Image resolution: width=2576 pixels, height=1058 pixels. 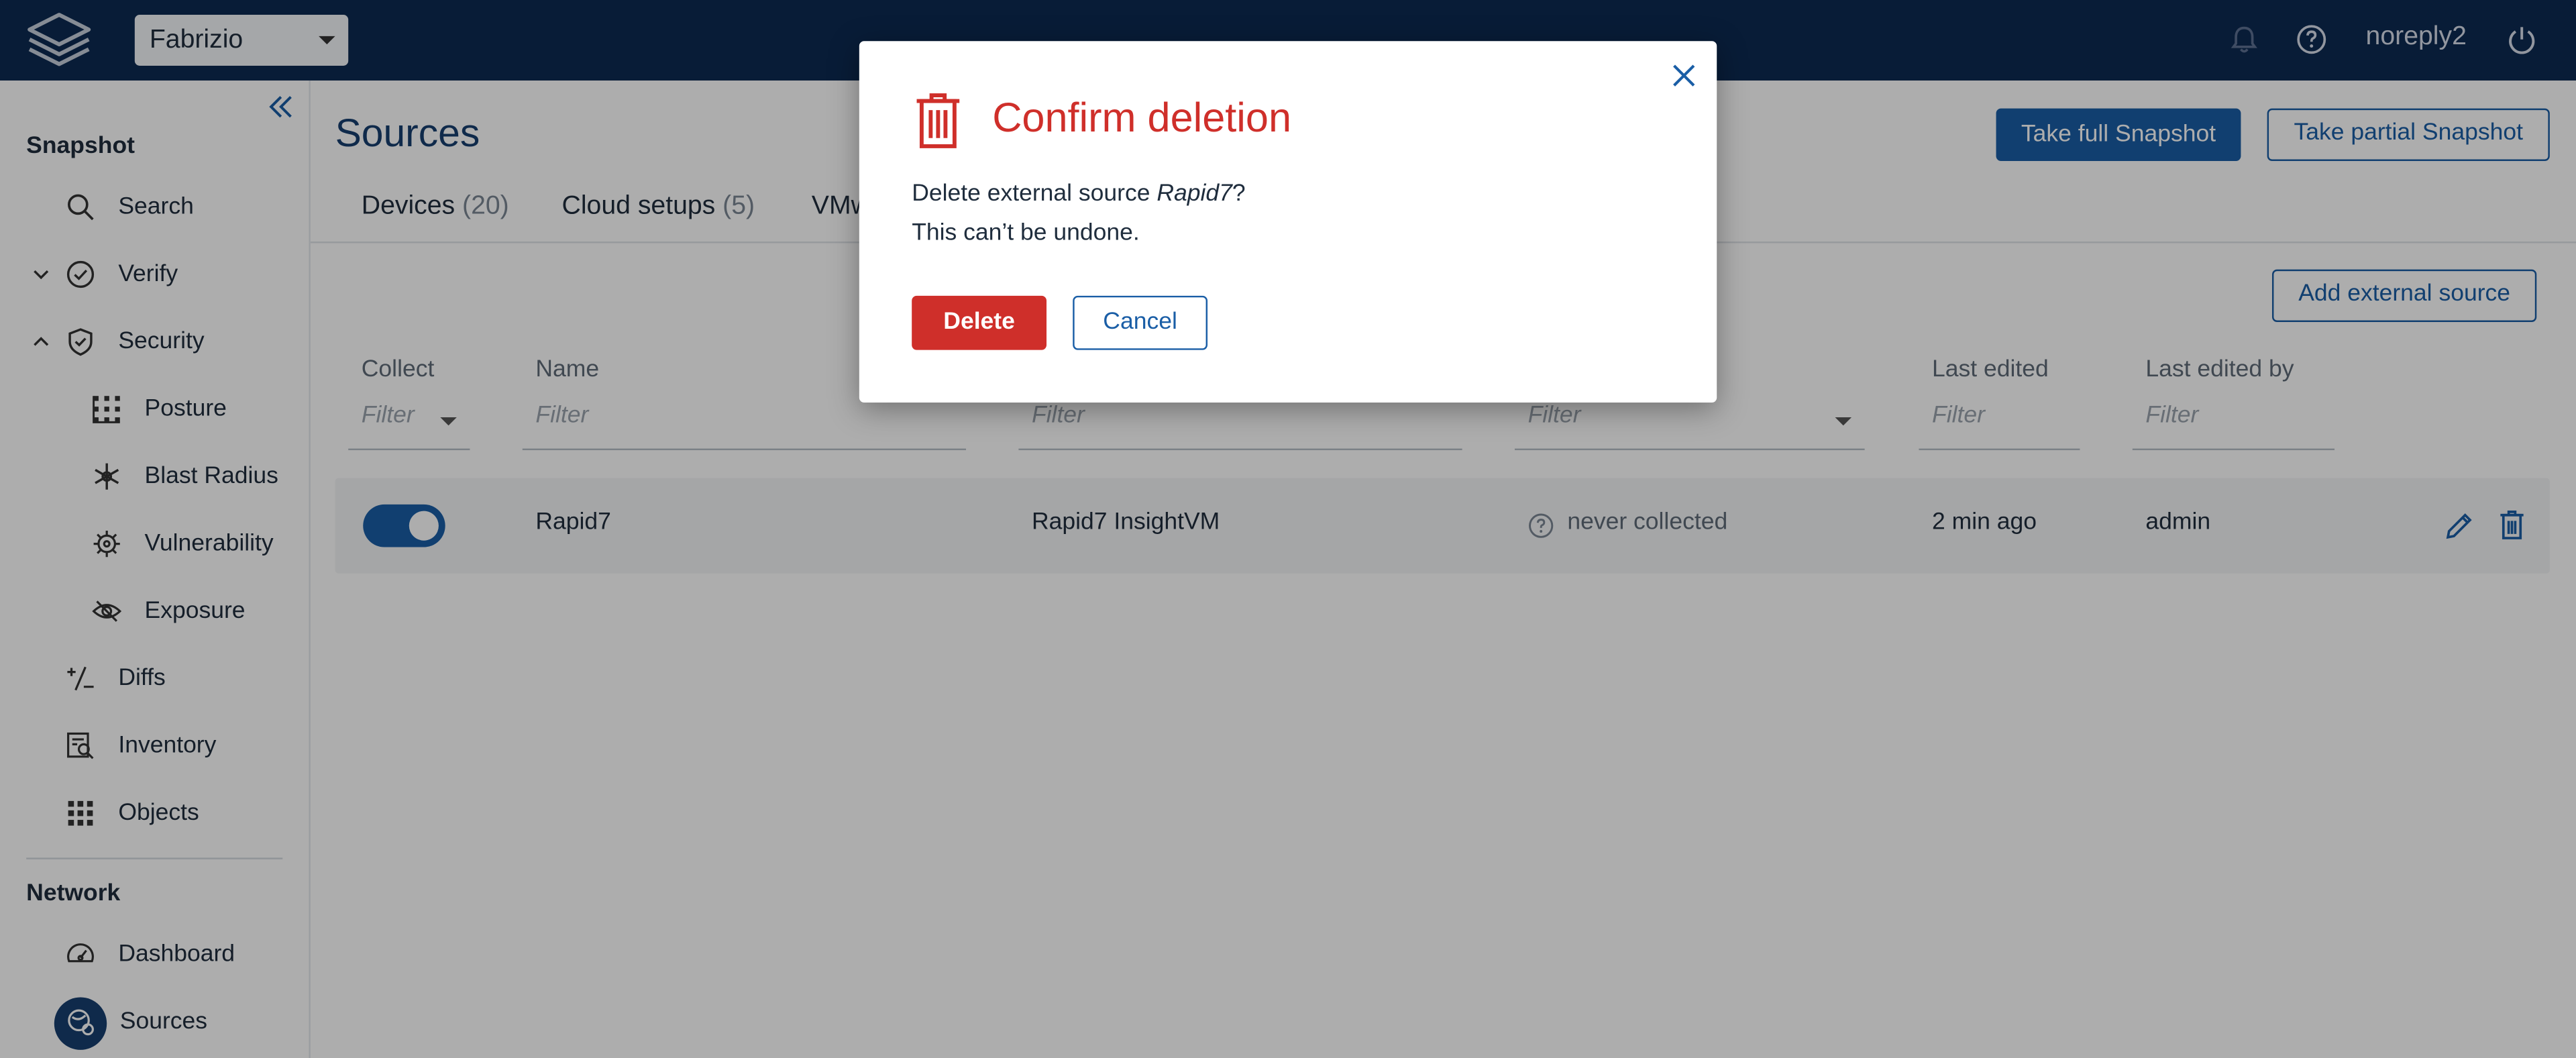 I want to click on close-icon, so click(x=1684, y=75).